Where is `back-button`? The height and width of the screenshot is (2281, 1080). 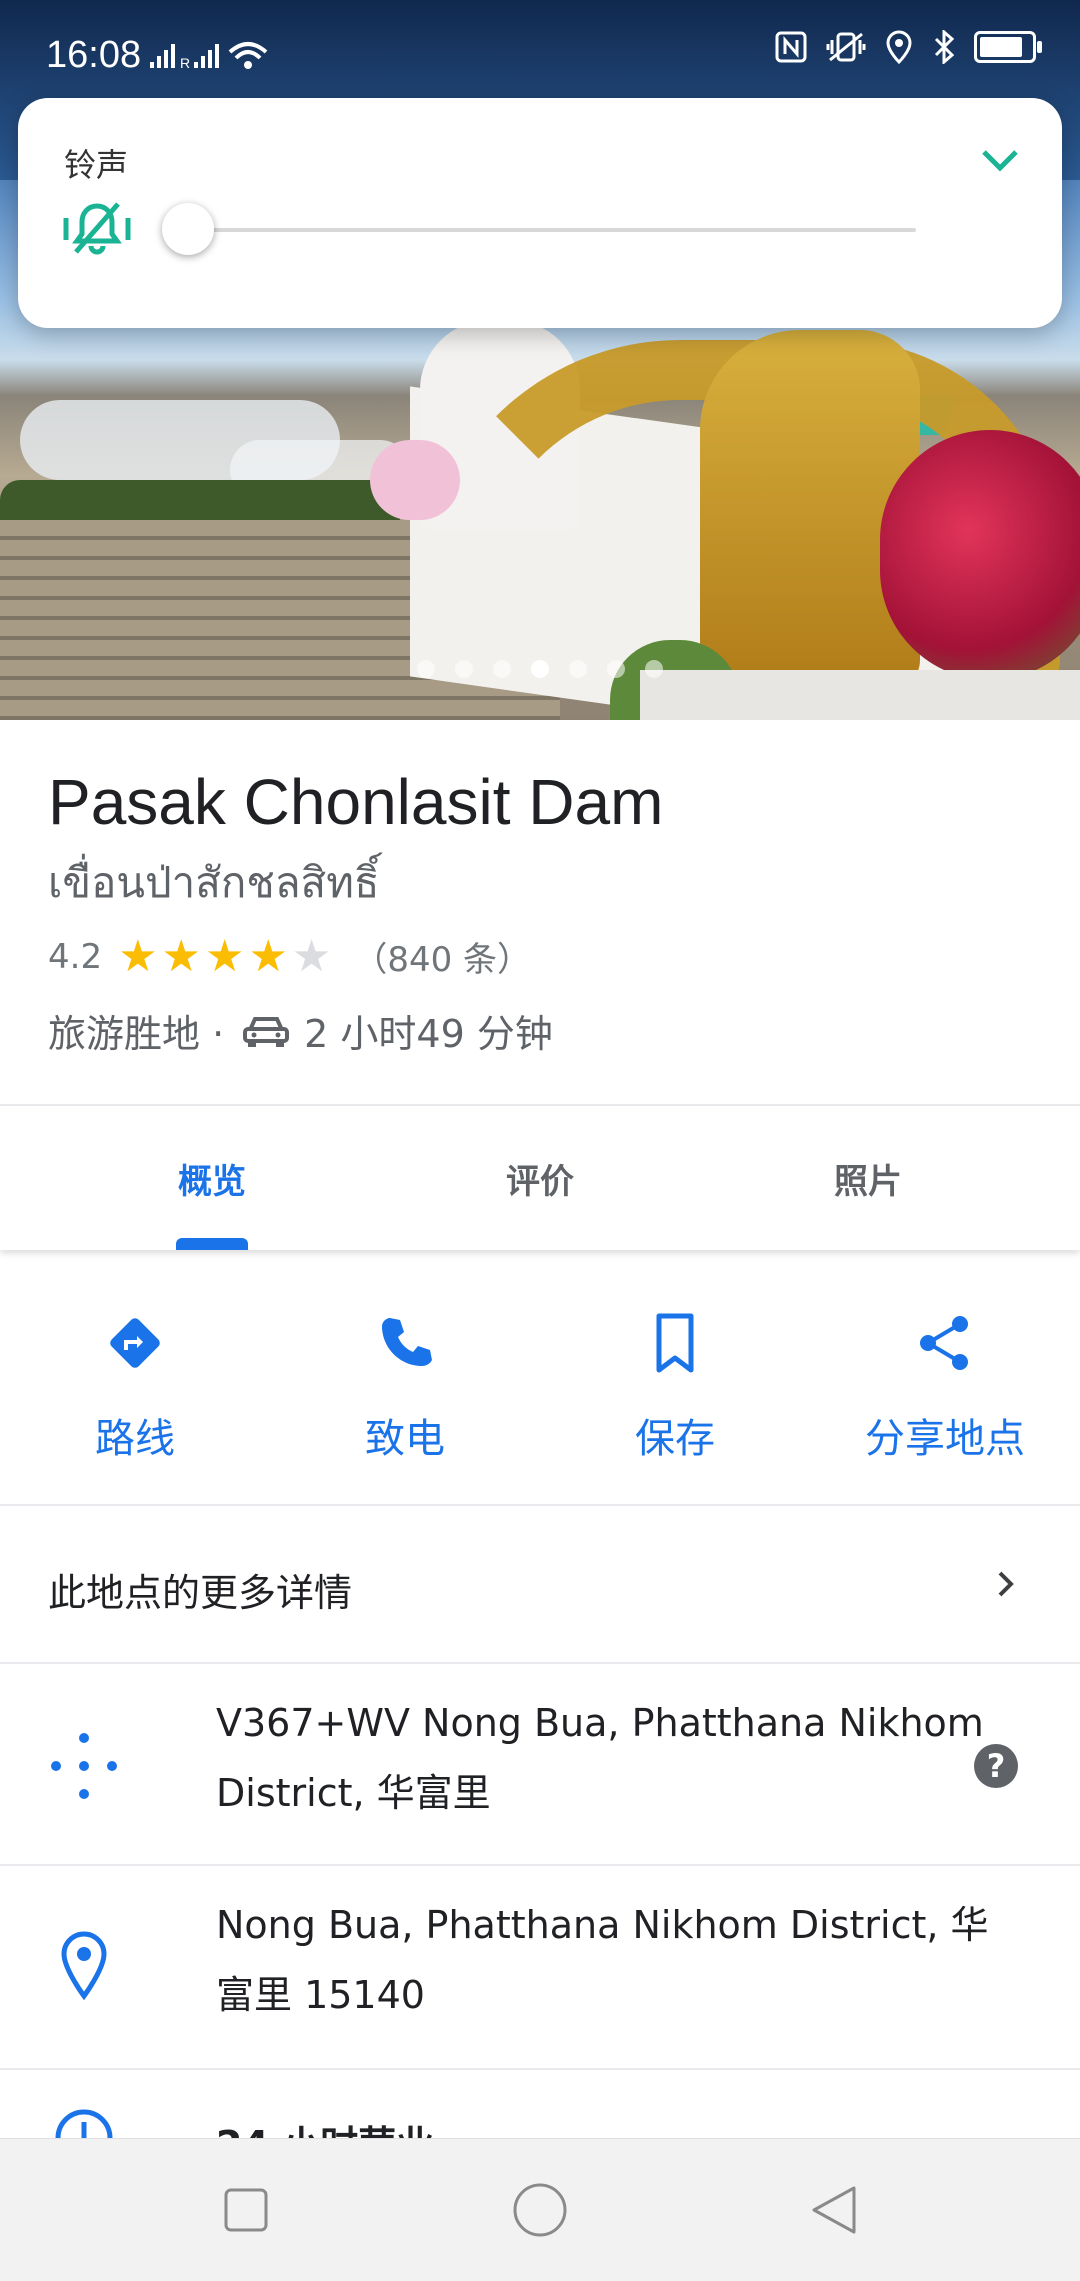 back-button is located at coordinates (834, 2210).